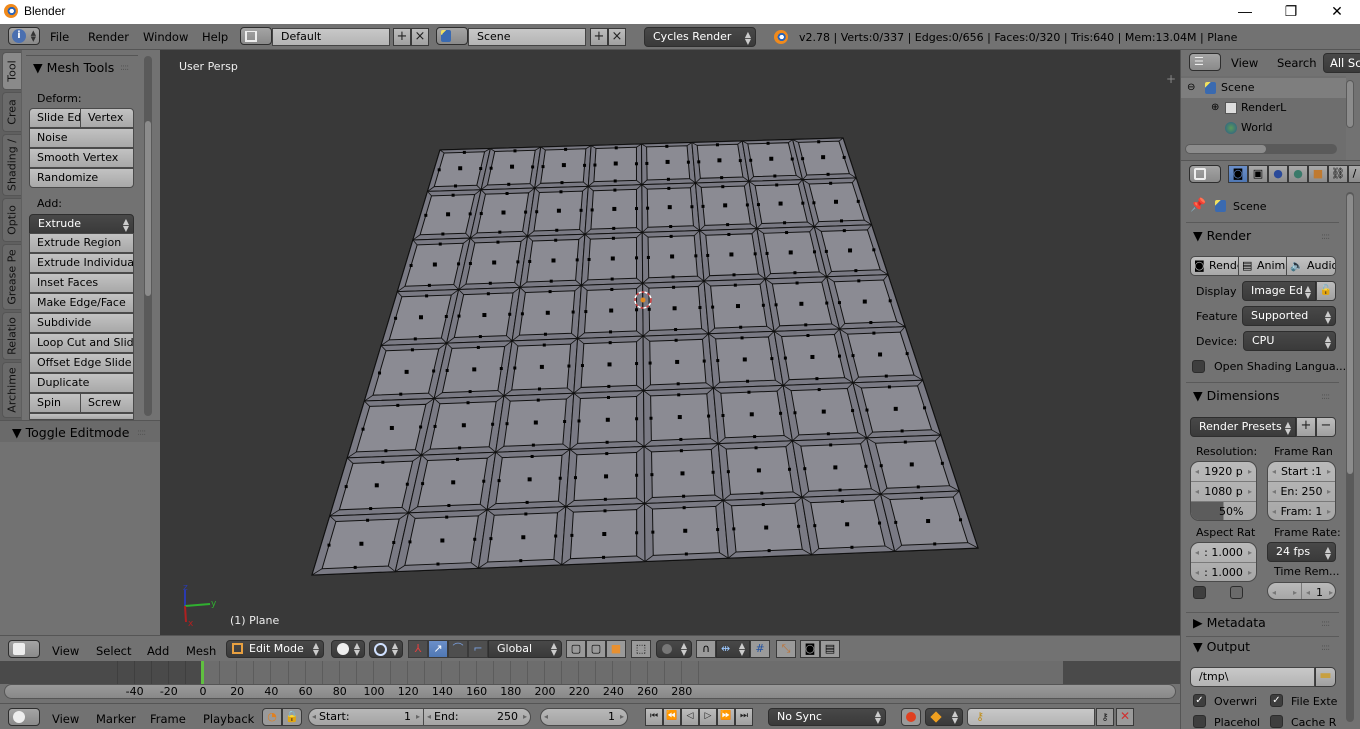 The height and width of the screenshot is (729, 1360). What do you see at coordinates (1285, 591) in the screenshot?
I see `time-remap-old-field: ◂ ▸` at bounding box center [1285, 591].